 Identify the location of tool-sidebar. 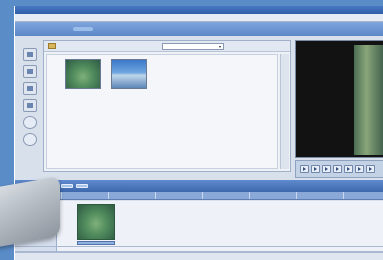
(30, 103).